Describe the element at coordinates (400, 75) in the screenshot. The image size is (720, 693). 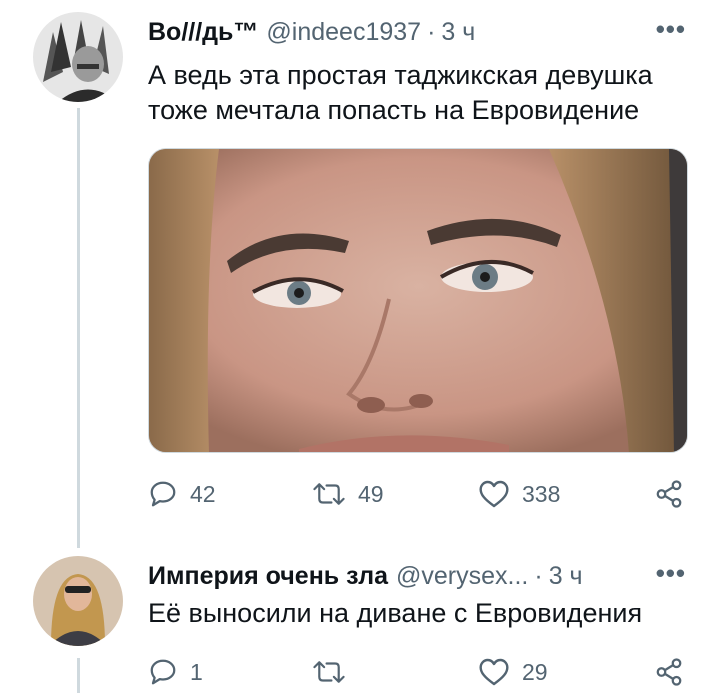
I see `tweet-text-line: А ведь эта простая таджикская девушка` at that location.